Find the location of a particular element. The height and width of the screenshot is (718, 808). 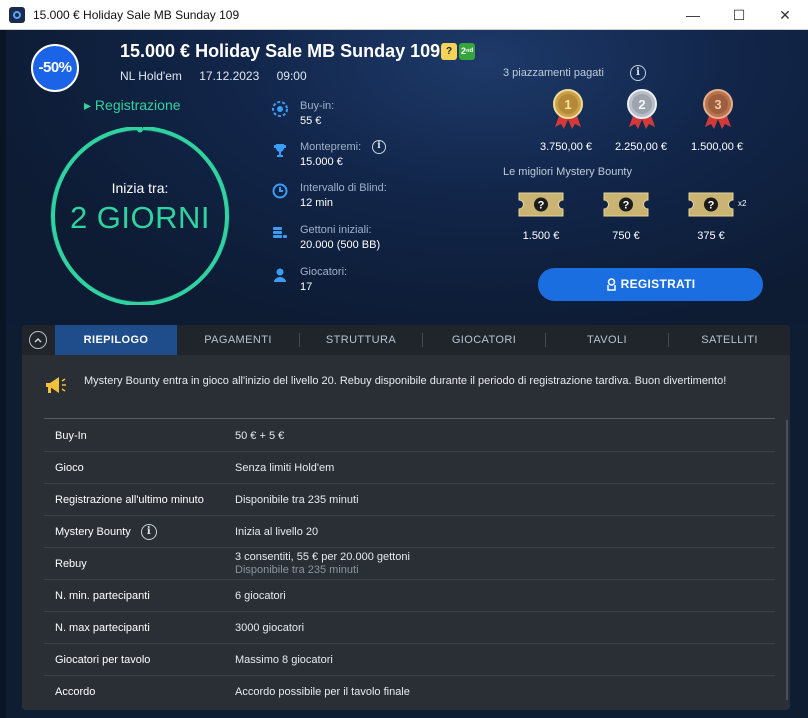

maximize-button: ☐ is located at coordinates (739, 15).